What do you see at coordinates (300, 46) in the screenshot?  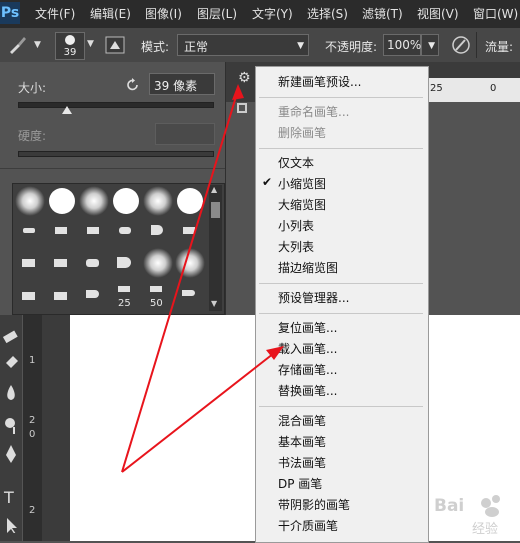 I see `mode-caret-icon: ▼` at bounding box center [300, 46].